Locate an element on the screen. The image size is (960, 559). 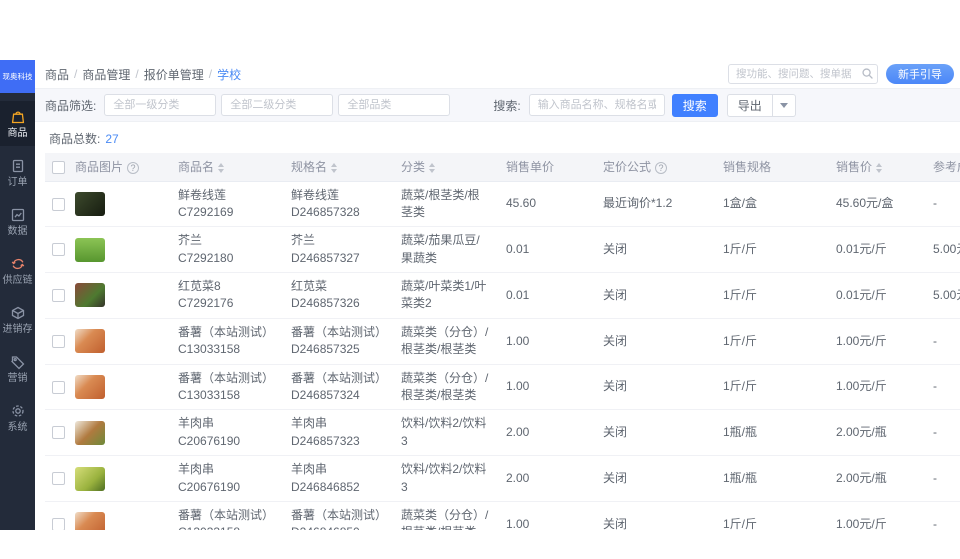
breadcrumb-goods-management: 商品管理 is located at coordinates (106, 74).